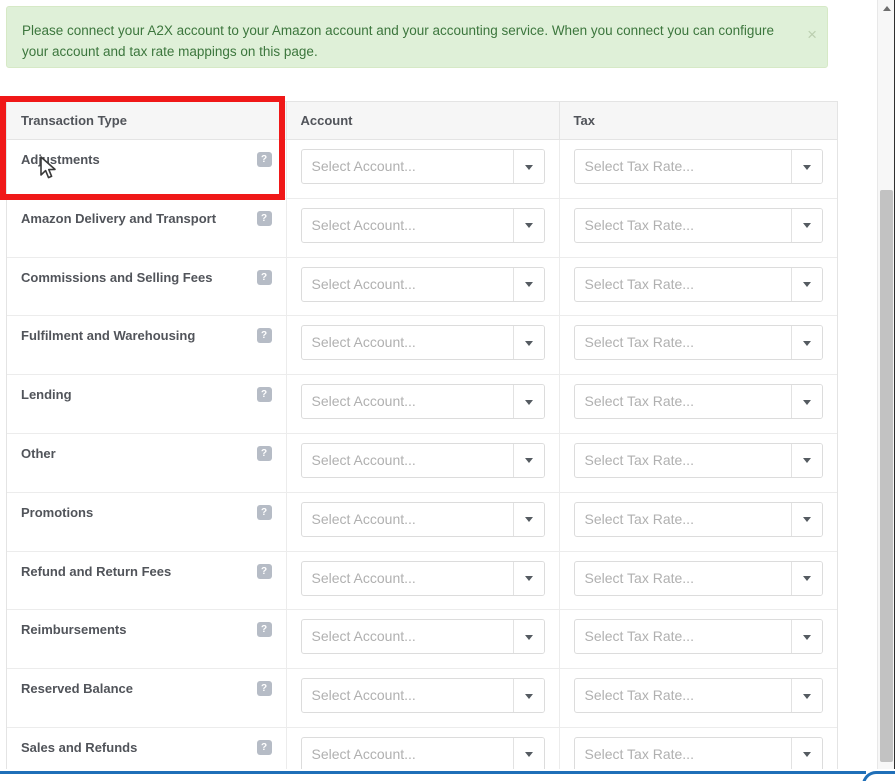 This screenshot has width=895, height=781. I want to click on cell-transaction-type: Refund and Return Fees?, so click(147, 581).